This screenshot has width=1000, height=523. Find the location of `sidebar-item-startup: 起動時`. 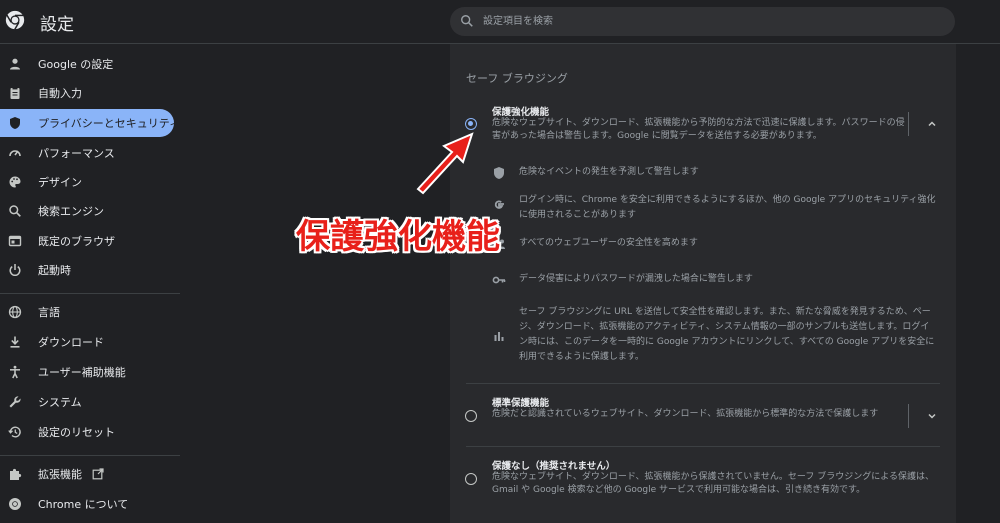

sidebar-item-startup: 起動時 is located at coordinates (87, 270).